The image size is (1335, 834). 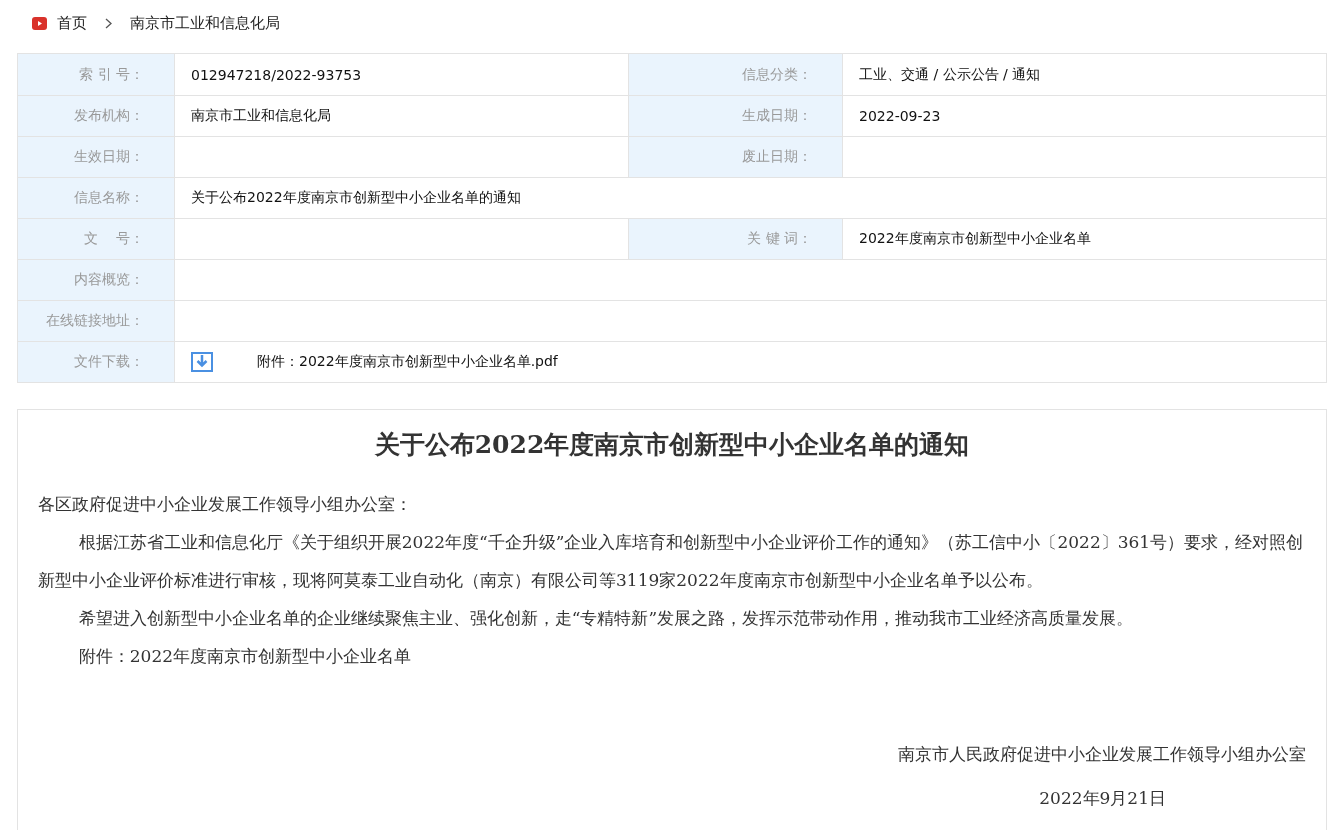 What do you see at coordinates (96, 280) in the screenshot?
I see `field-label: 内容概览：` at bounding box center [96, 280].